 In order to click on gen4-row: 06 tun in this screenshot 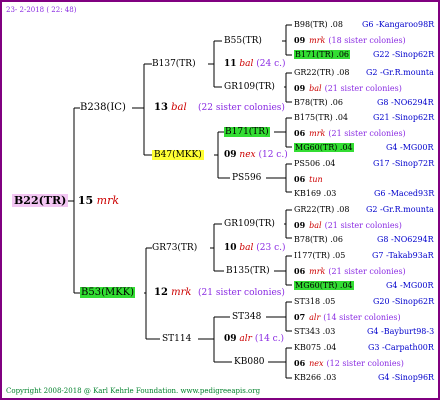, I will do `click(310, 179)`.